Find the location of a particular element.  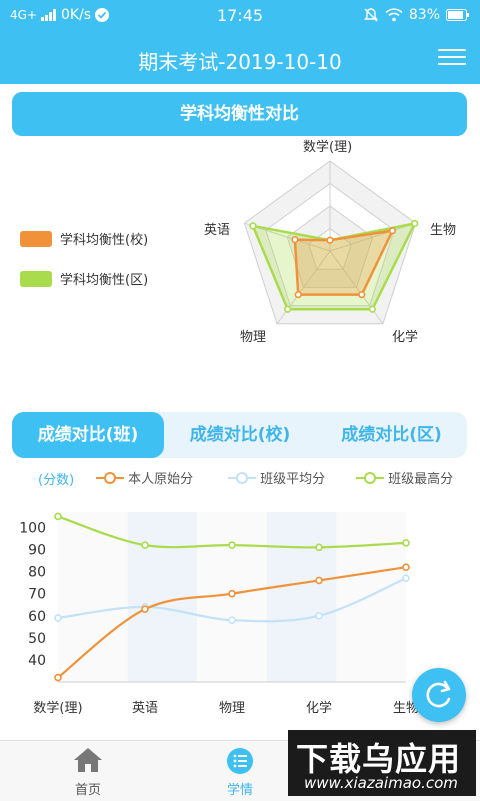

legend-text-own: 本人原始分 is located at coordinates (161, 479).